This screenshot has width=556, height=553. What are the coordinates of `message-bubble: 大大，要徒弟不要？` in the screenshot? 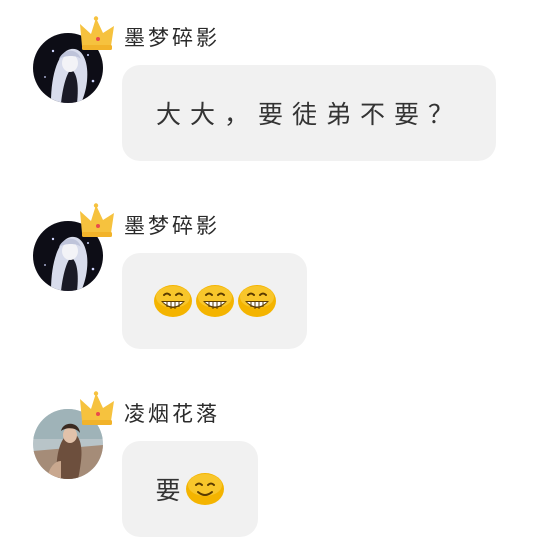 It's located at (309, 113).